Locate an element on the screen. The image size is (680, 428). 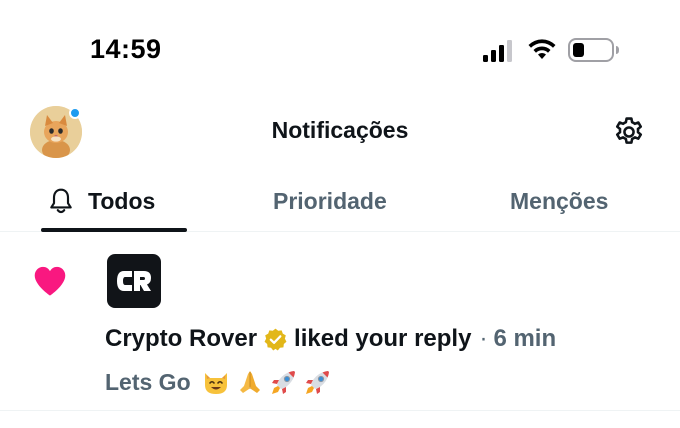
heart-icon is located at coordinates (50, 281).